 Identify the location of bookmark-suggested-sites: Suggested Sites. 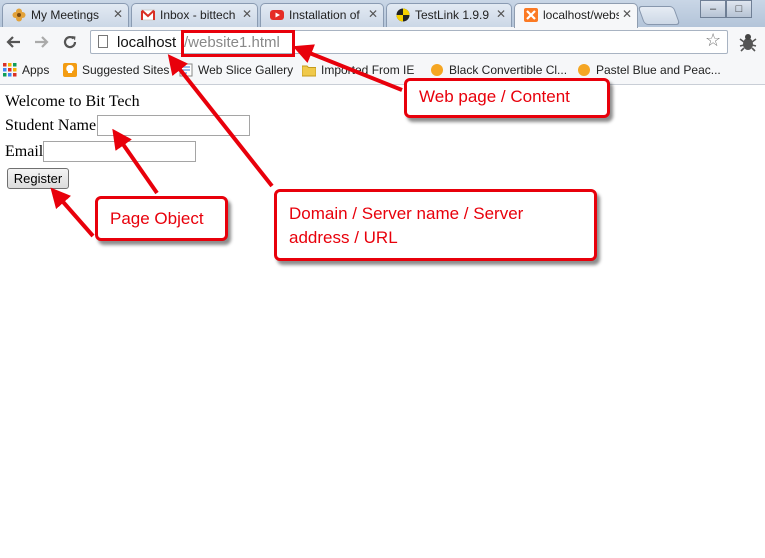
(116, 70).